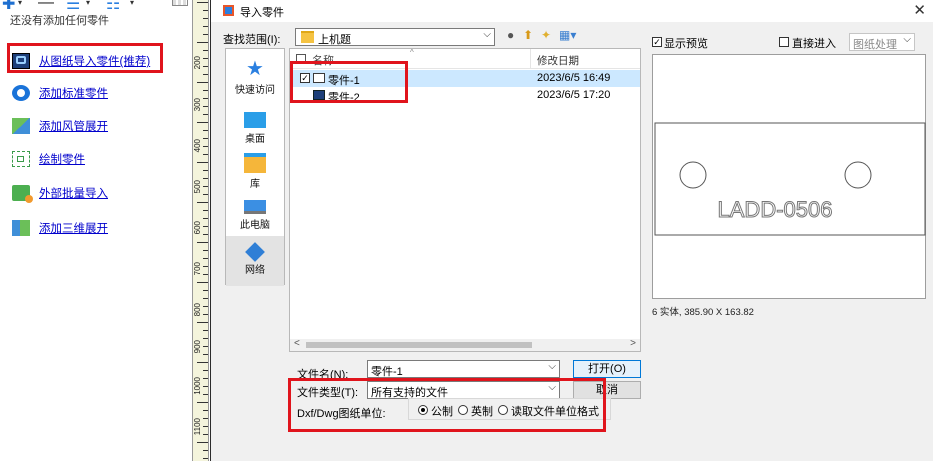 This screenshot has width=933, height=461. Describe the element at coordinates (882, 42) in the screenshot. I see `drawing-type-select: 图纸处理 ⌵` at that location.